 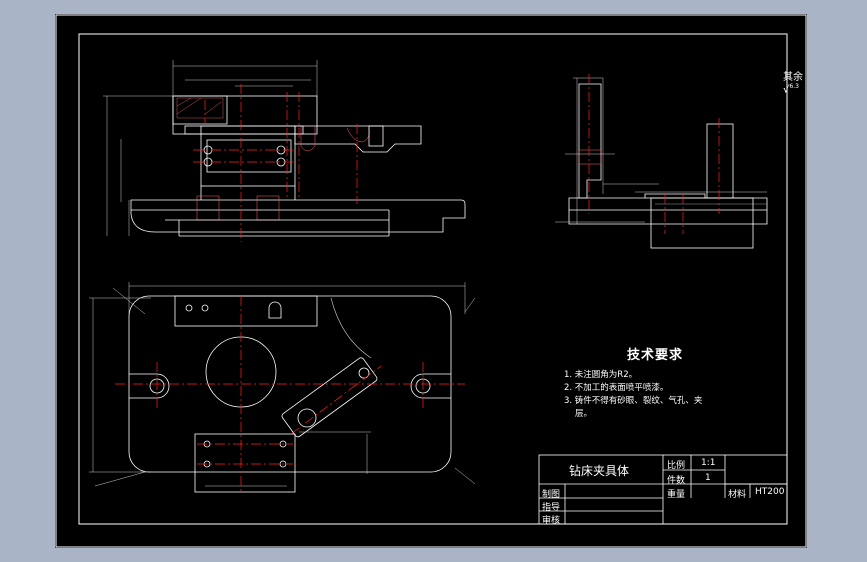 What do you see at coordinates (708, 478) in the screenshot?
I see `quantity-value: 1` at bounding box center [708, 478].